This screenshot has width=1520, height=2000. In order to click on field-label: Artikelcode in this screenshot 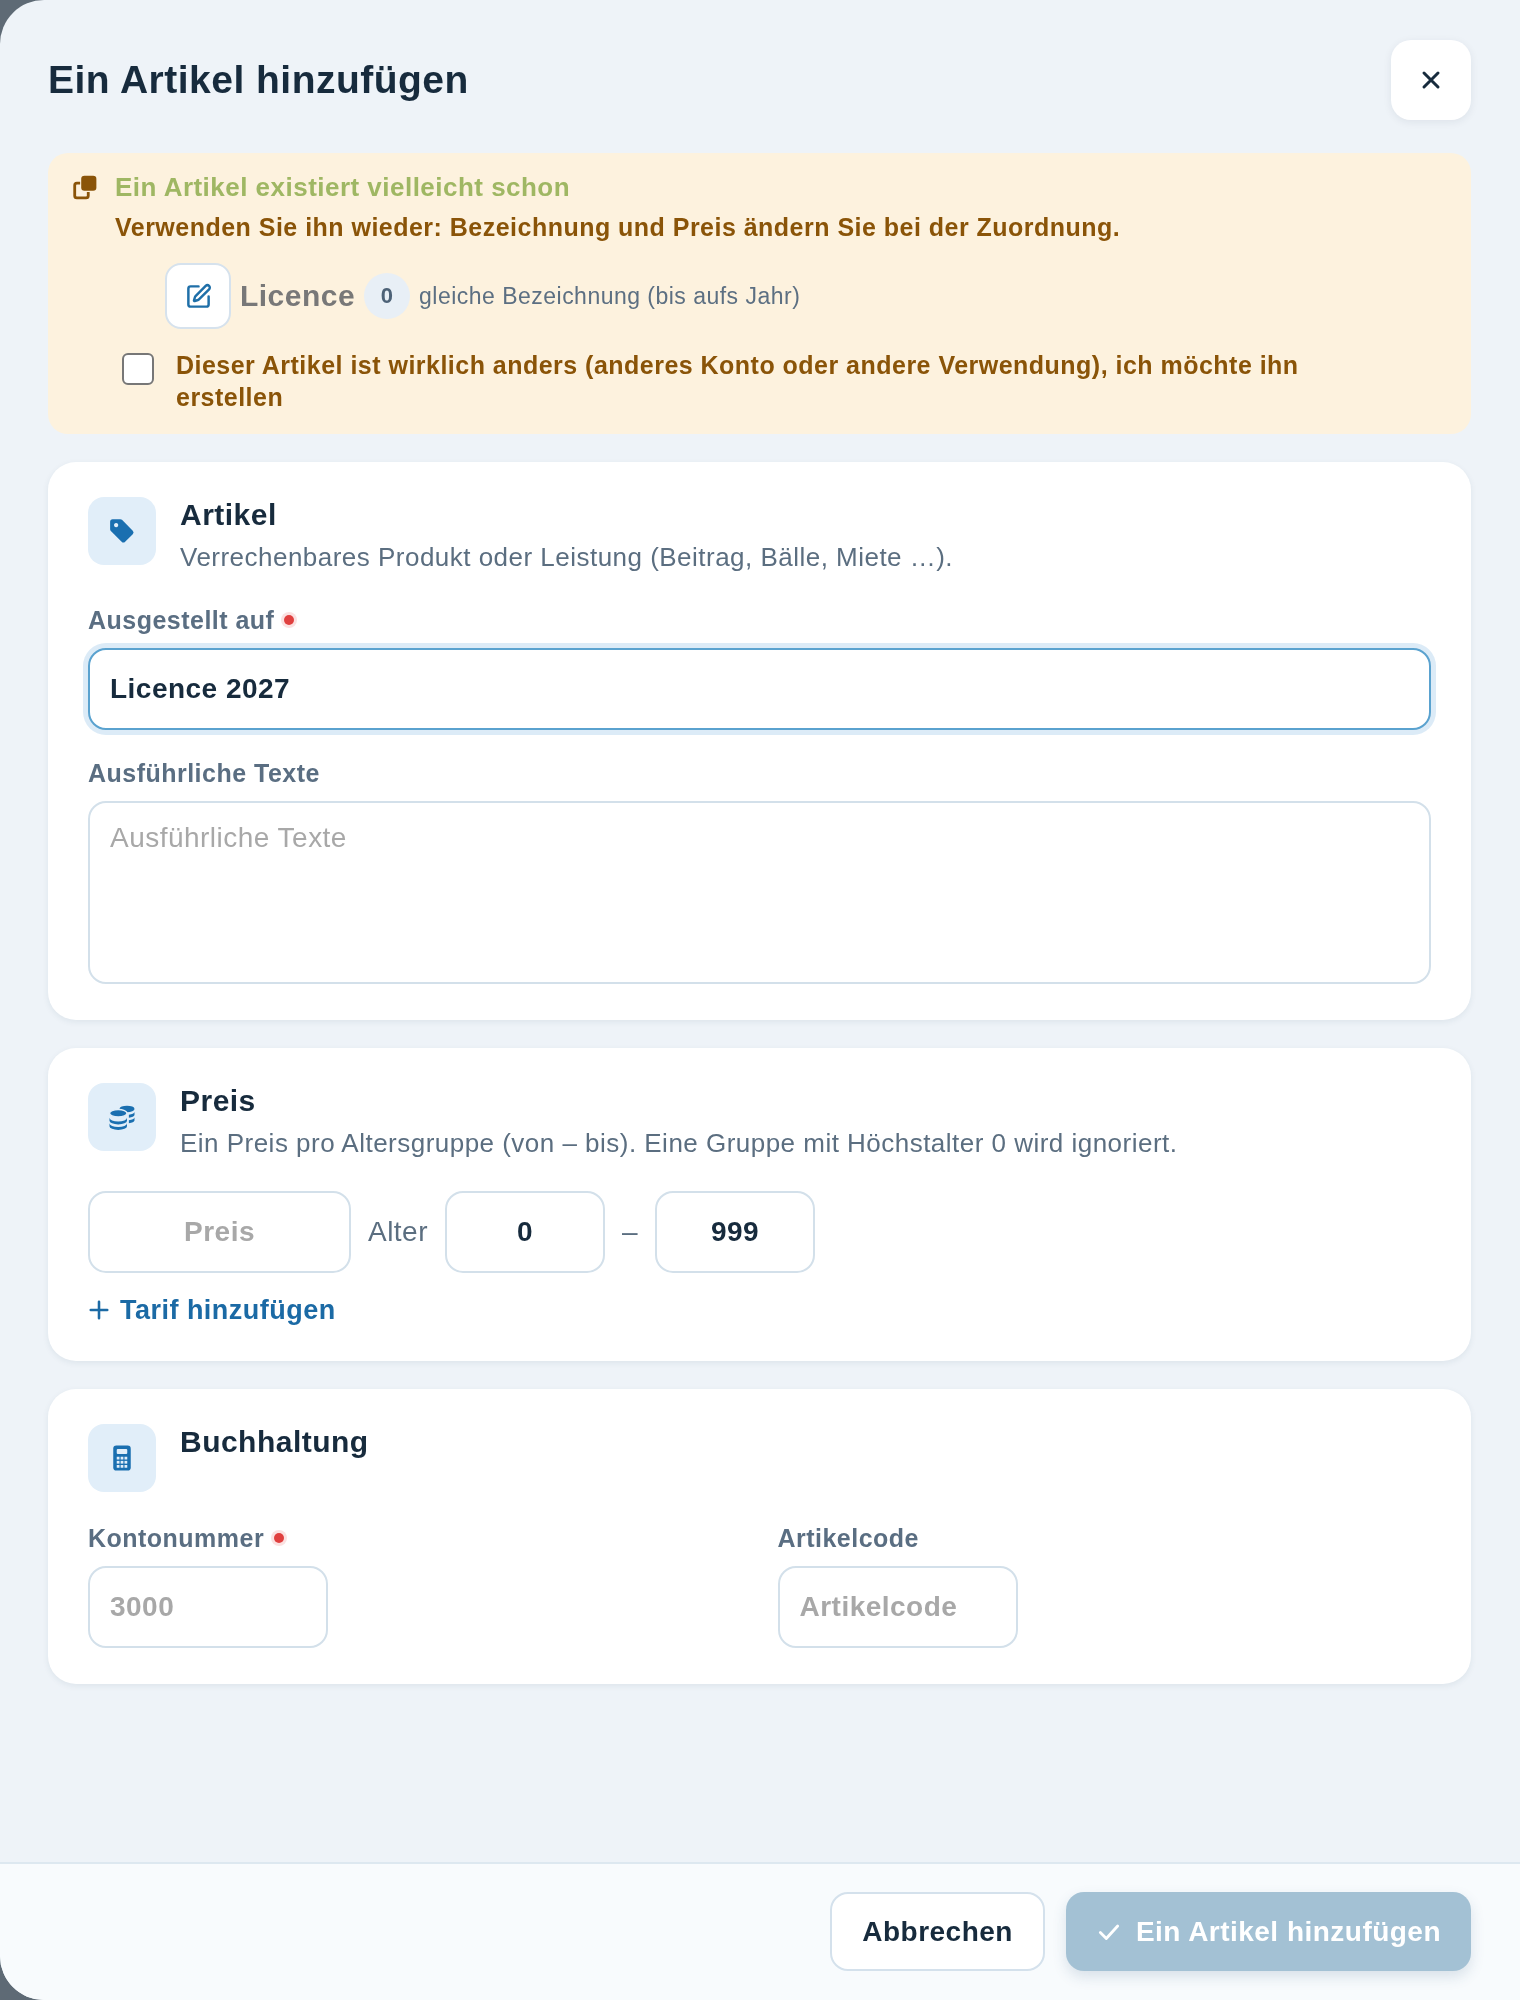, I will do `click(848, 1538)`.